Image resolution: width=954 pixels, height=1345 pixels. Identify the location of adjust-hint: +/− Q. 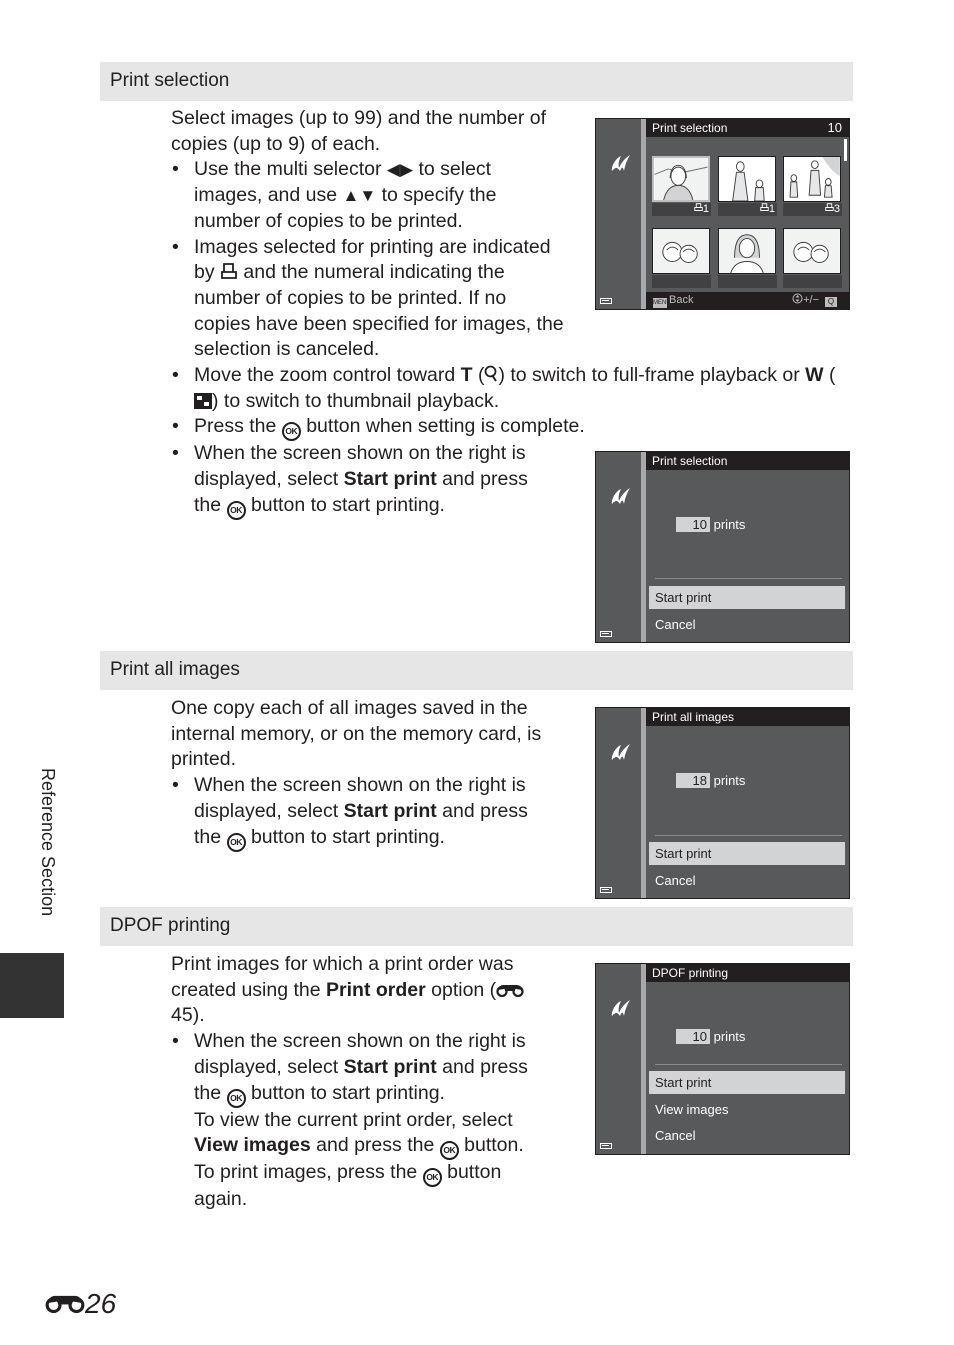
(814, 300).